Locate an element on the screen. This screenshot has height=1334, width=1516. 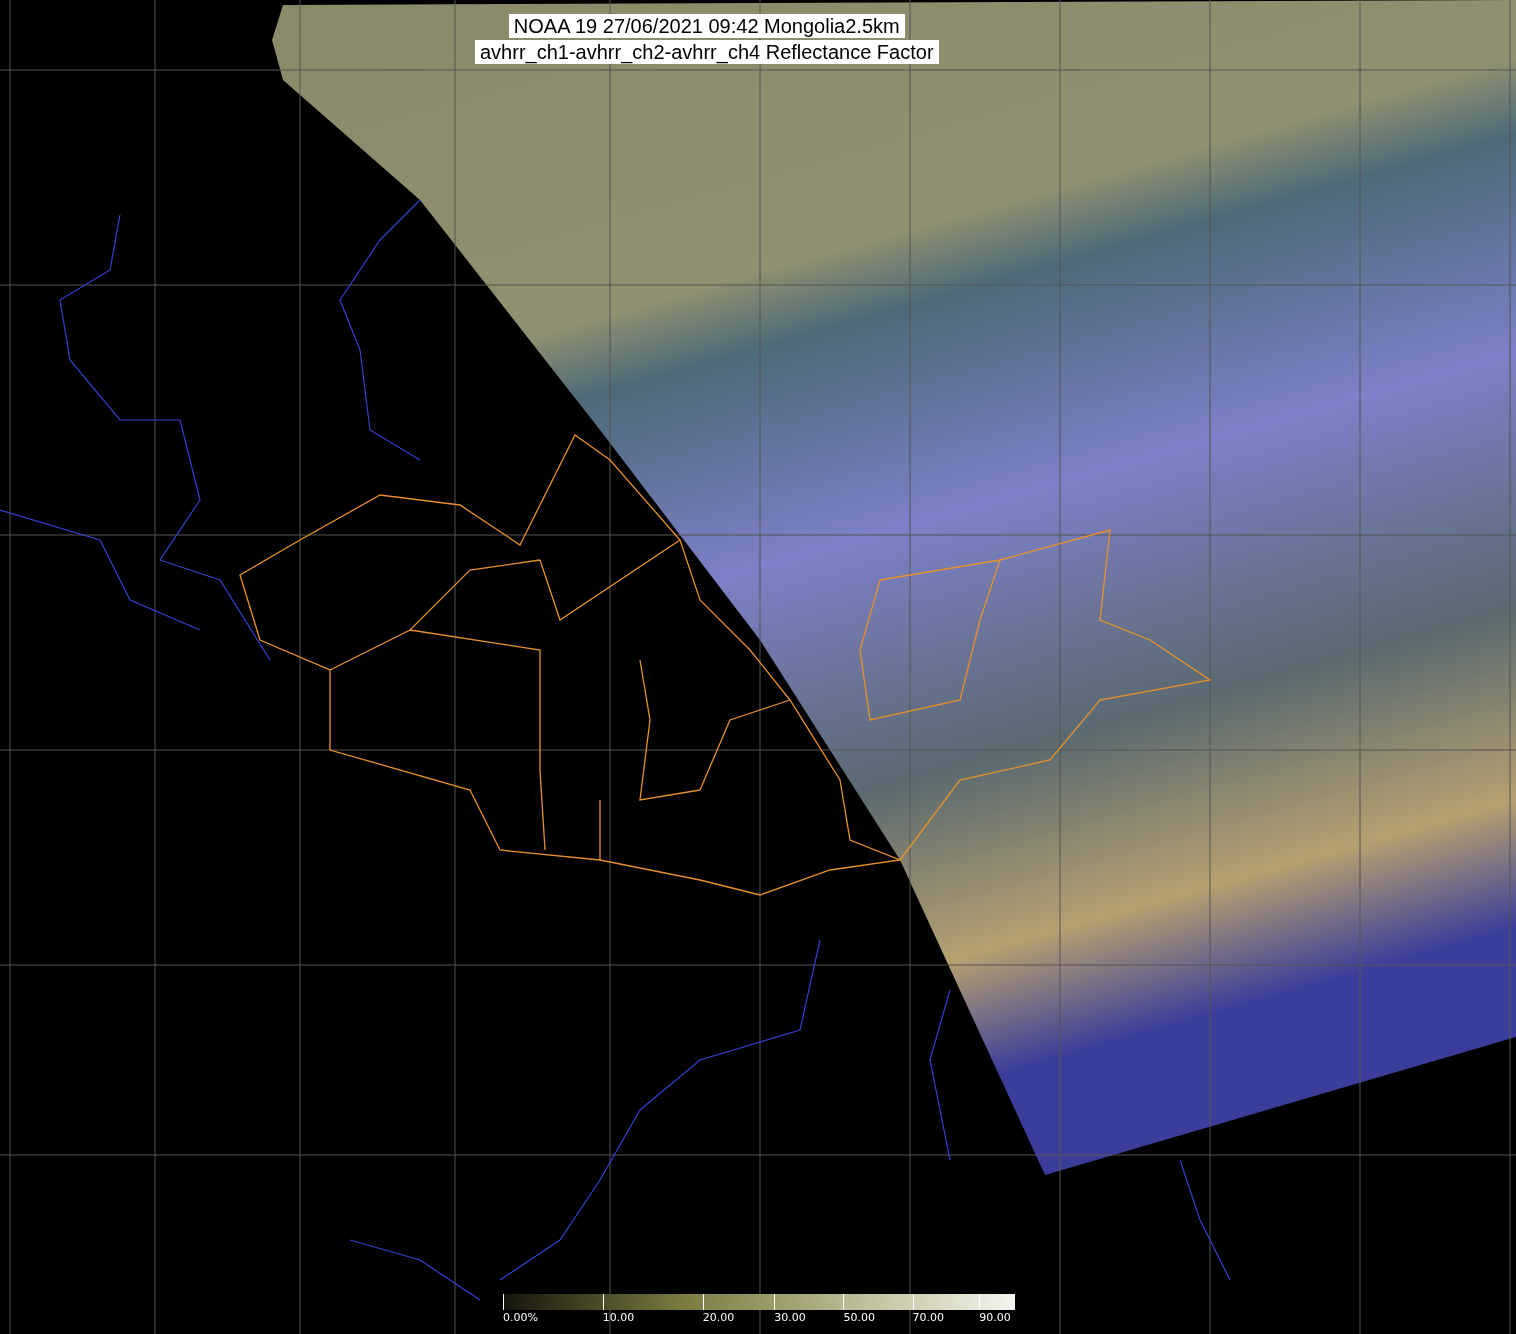
colorbar-tick-label: 90.00 is located at coordinates (995, 1317).